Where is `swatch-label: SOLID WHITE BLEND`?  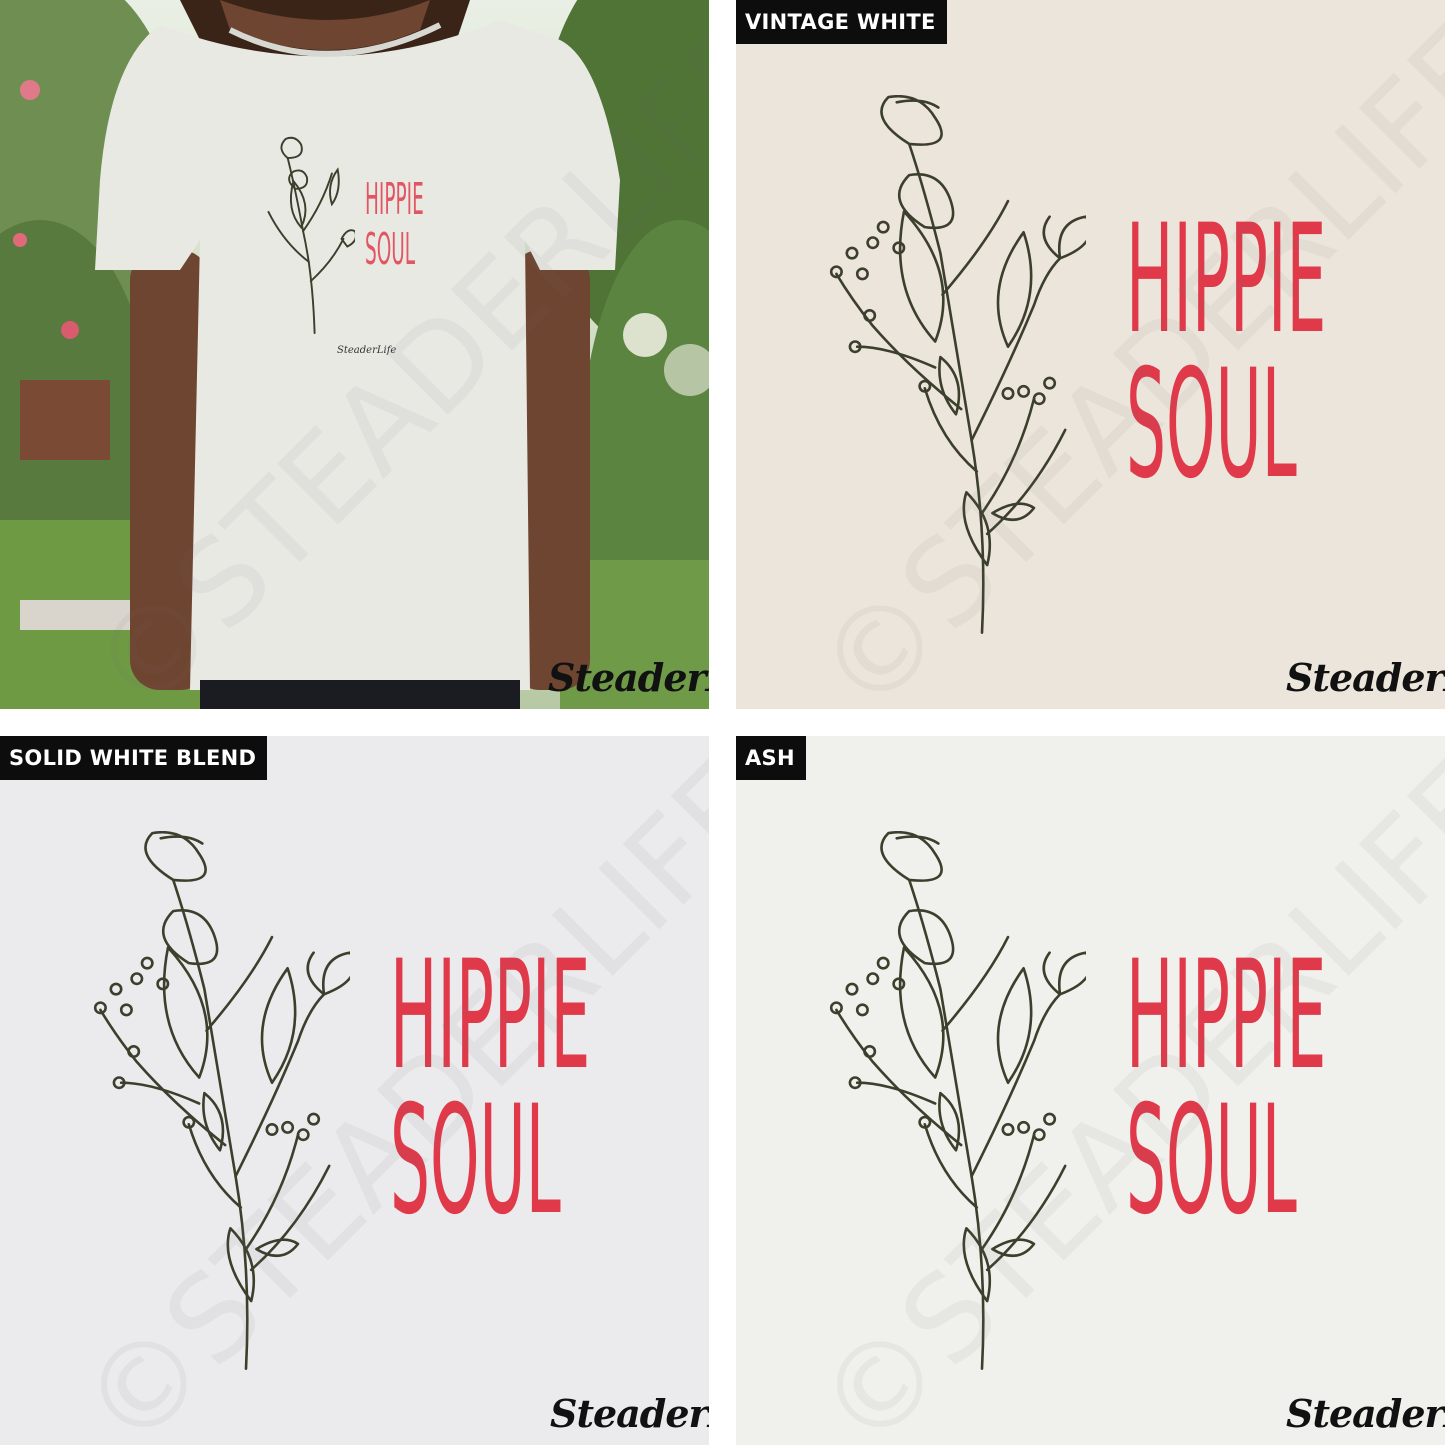 swatch-label: SOLID WHITE BLEND is located at coordinates (134, 758).